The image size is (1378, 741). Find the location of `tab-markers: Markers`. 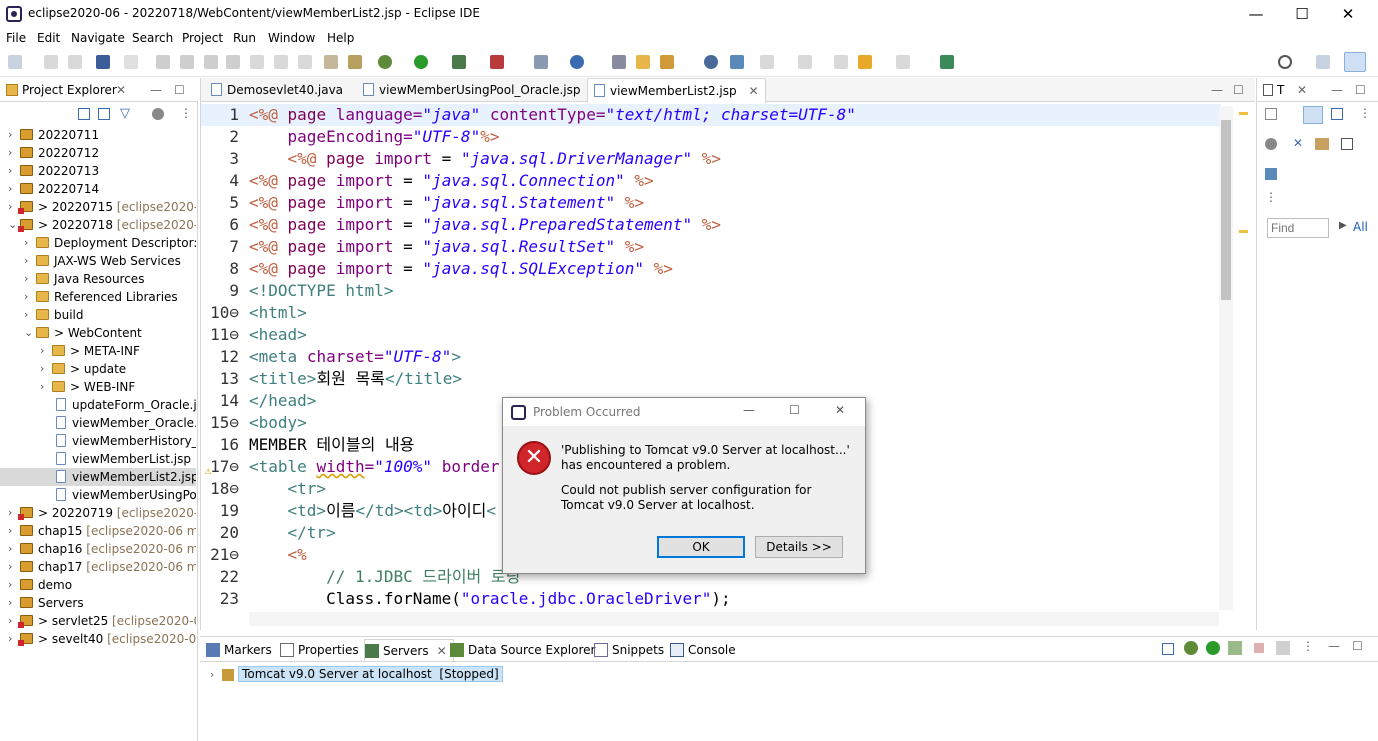

tab-markers: Markers is located at coordinates (239, 650).